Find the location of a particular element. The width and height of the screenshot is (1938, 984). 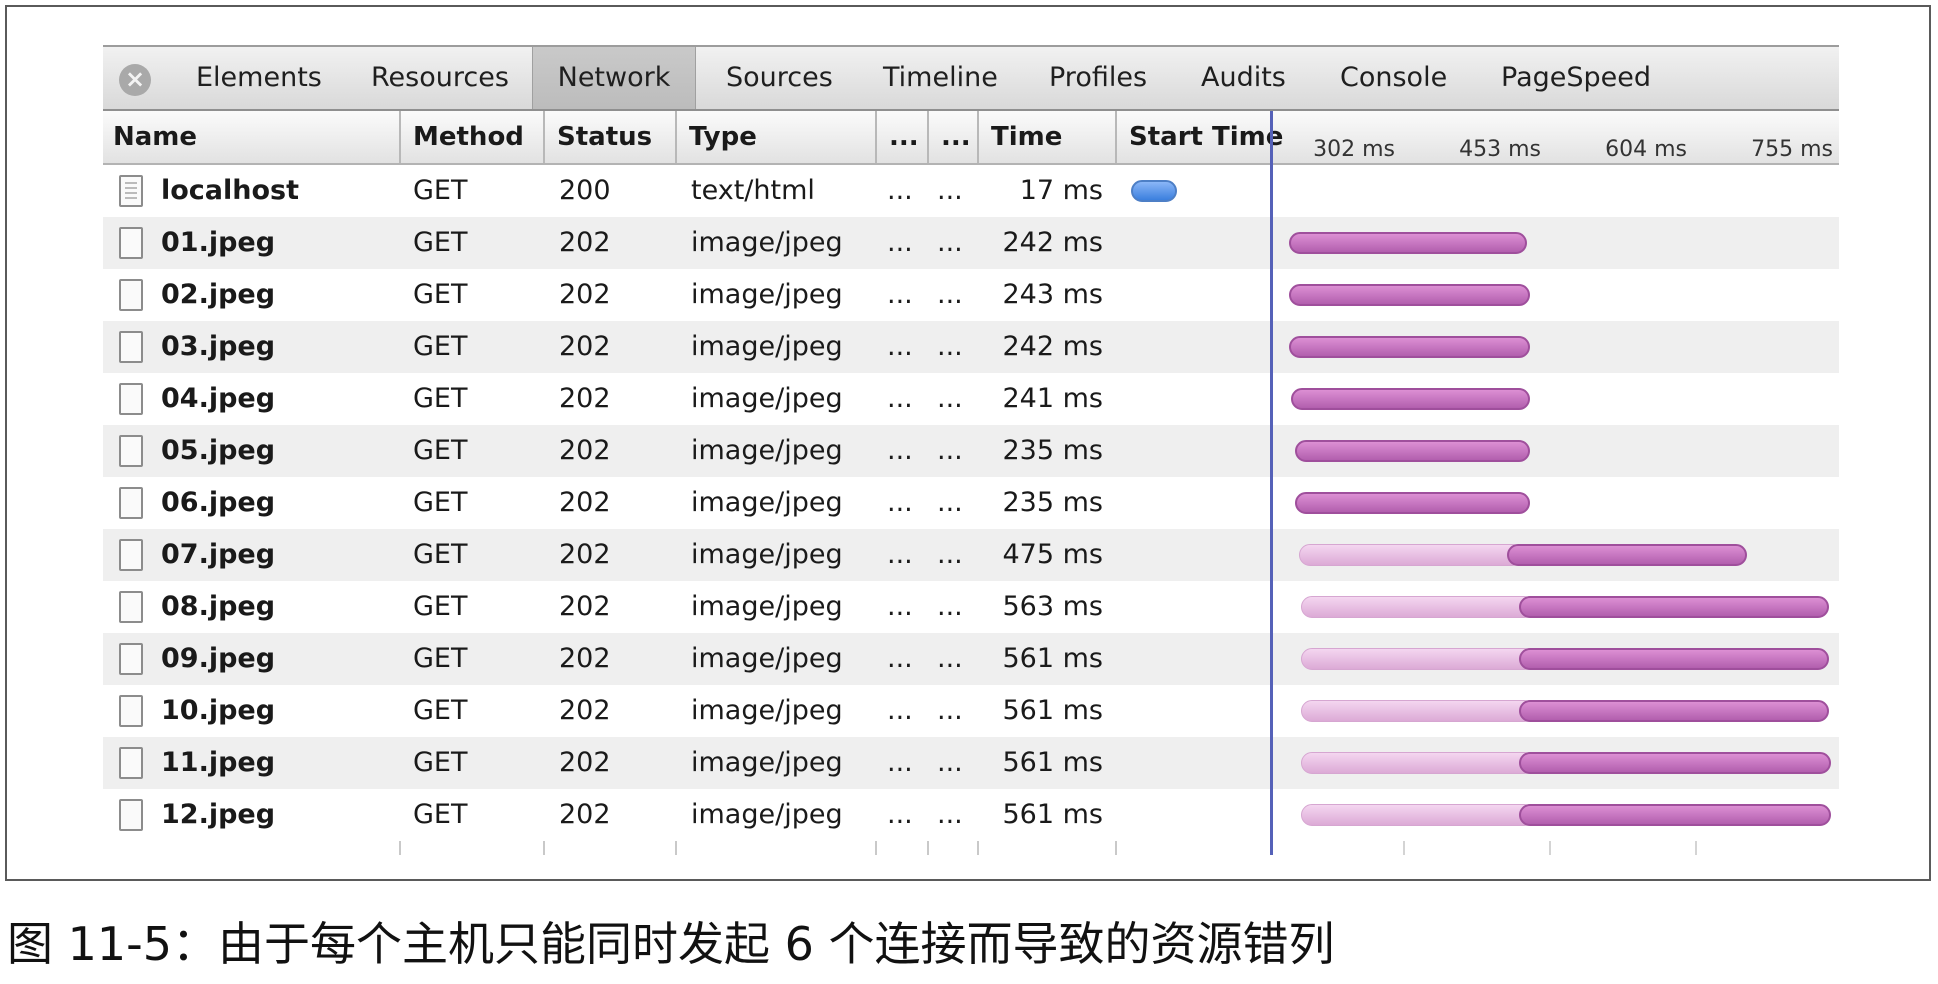

table-row: 01.jpeg GET 202 image/jpeg...... 242 ms is located at coordinates (971, 243).